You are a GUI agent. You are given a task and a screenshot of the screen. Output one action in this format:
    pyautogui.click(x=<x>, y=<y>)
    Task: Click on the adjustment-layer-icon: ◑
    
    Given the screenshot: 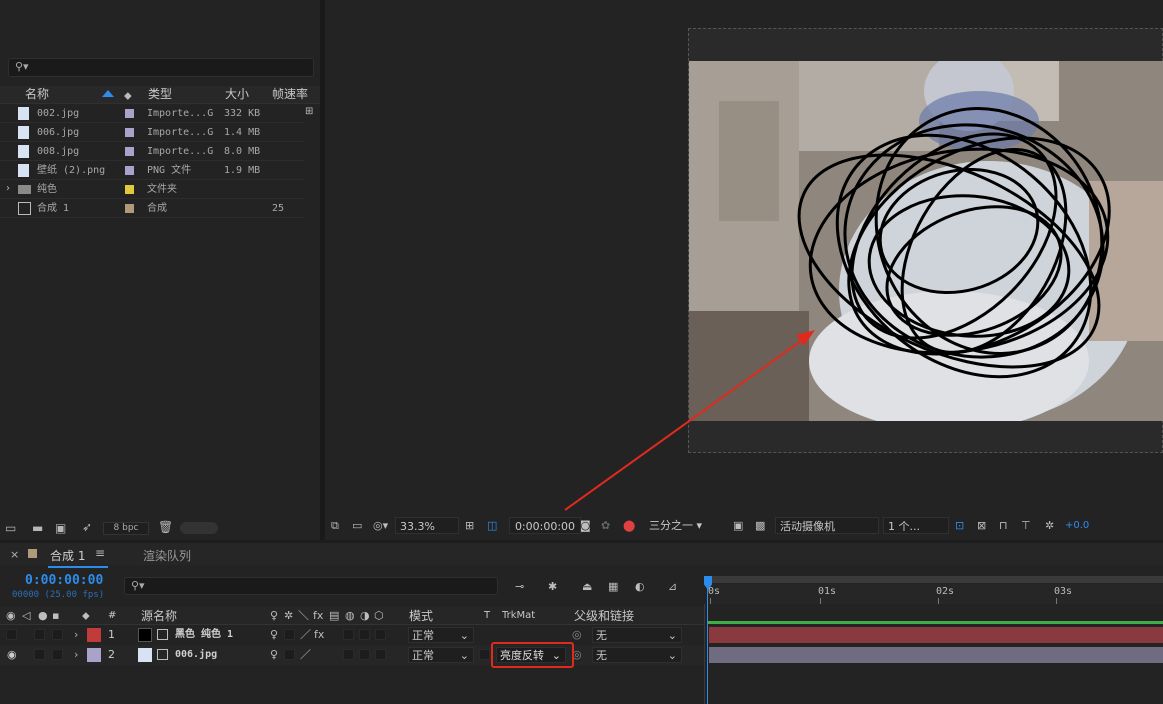 What is the action you would take?
    pyautogui.click(x=365, y=616)
    